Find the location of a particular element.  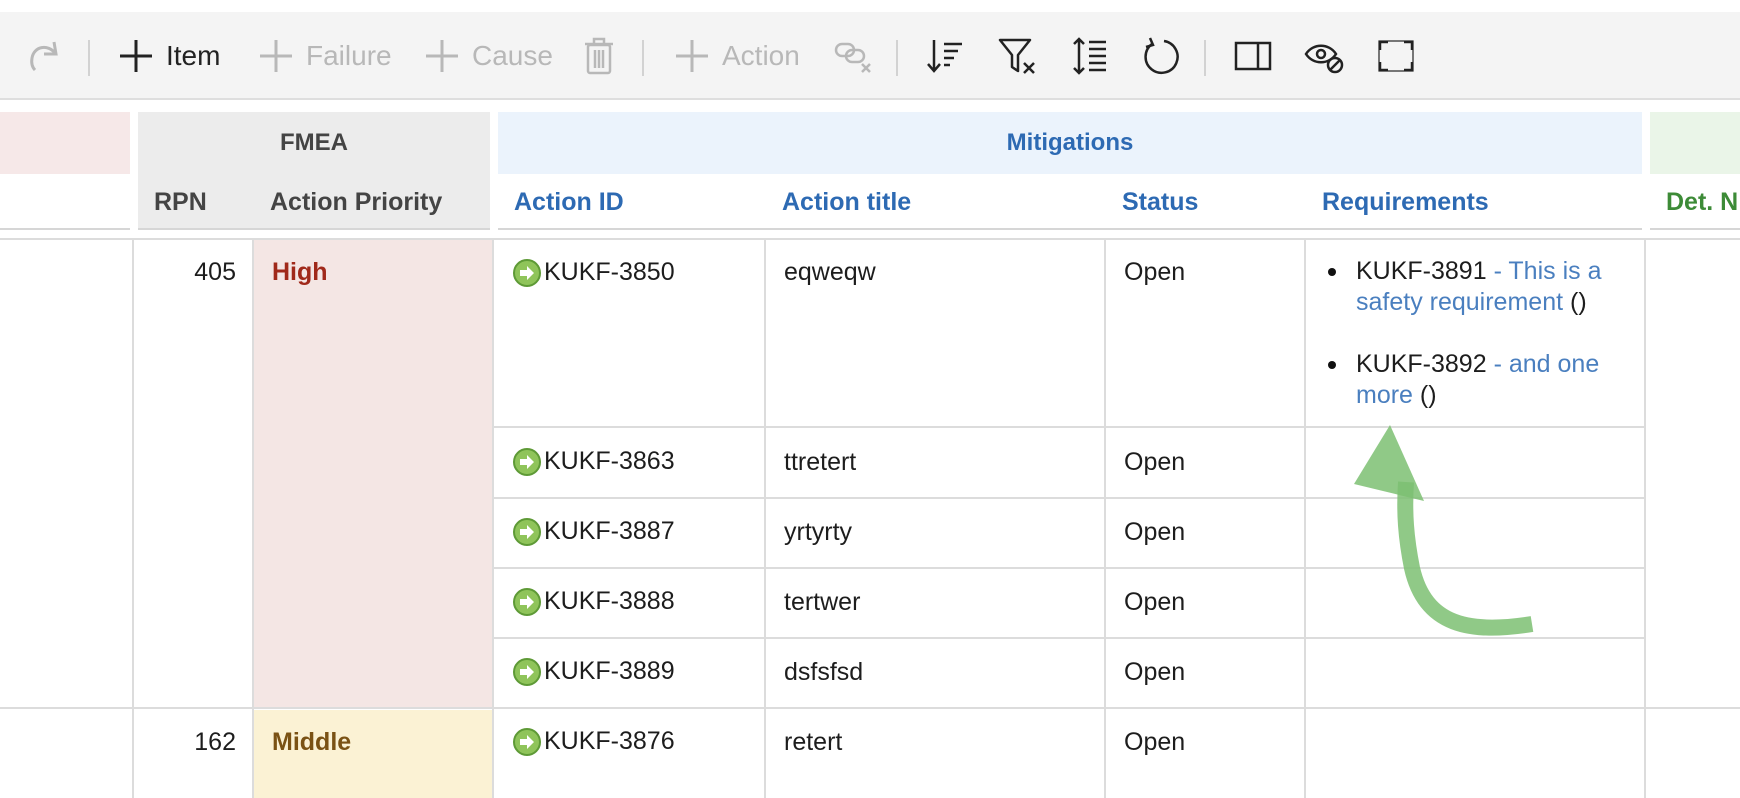

column-header-action-title: Action title is located at coordinates (846, 202).